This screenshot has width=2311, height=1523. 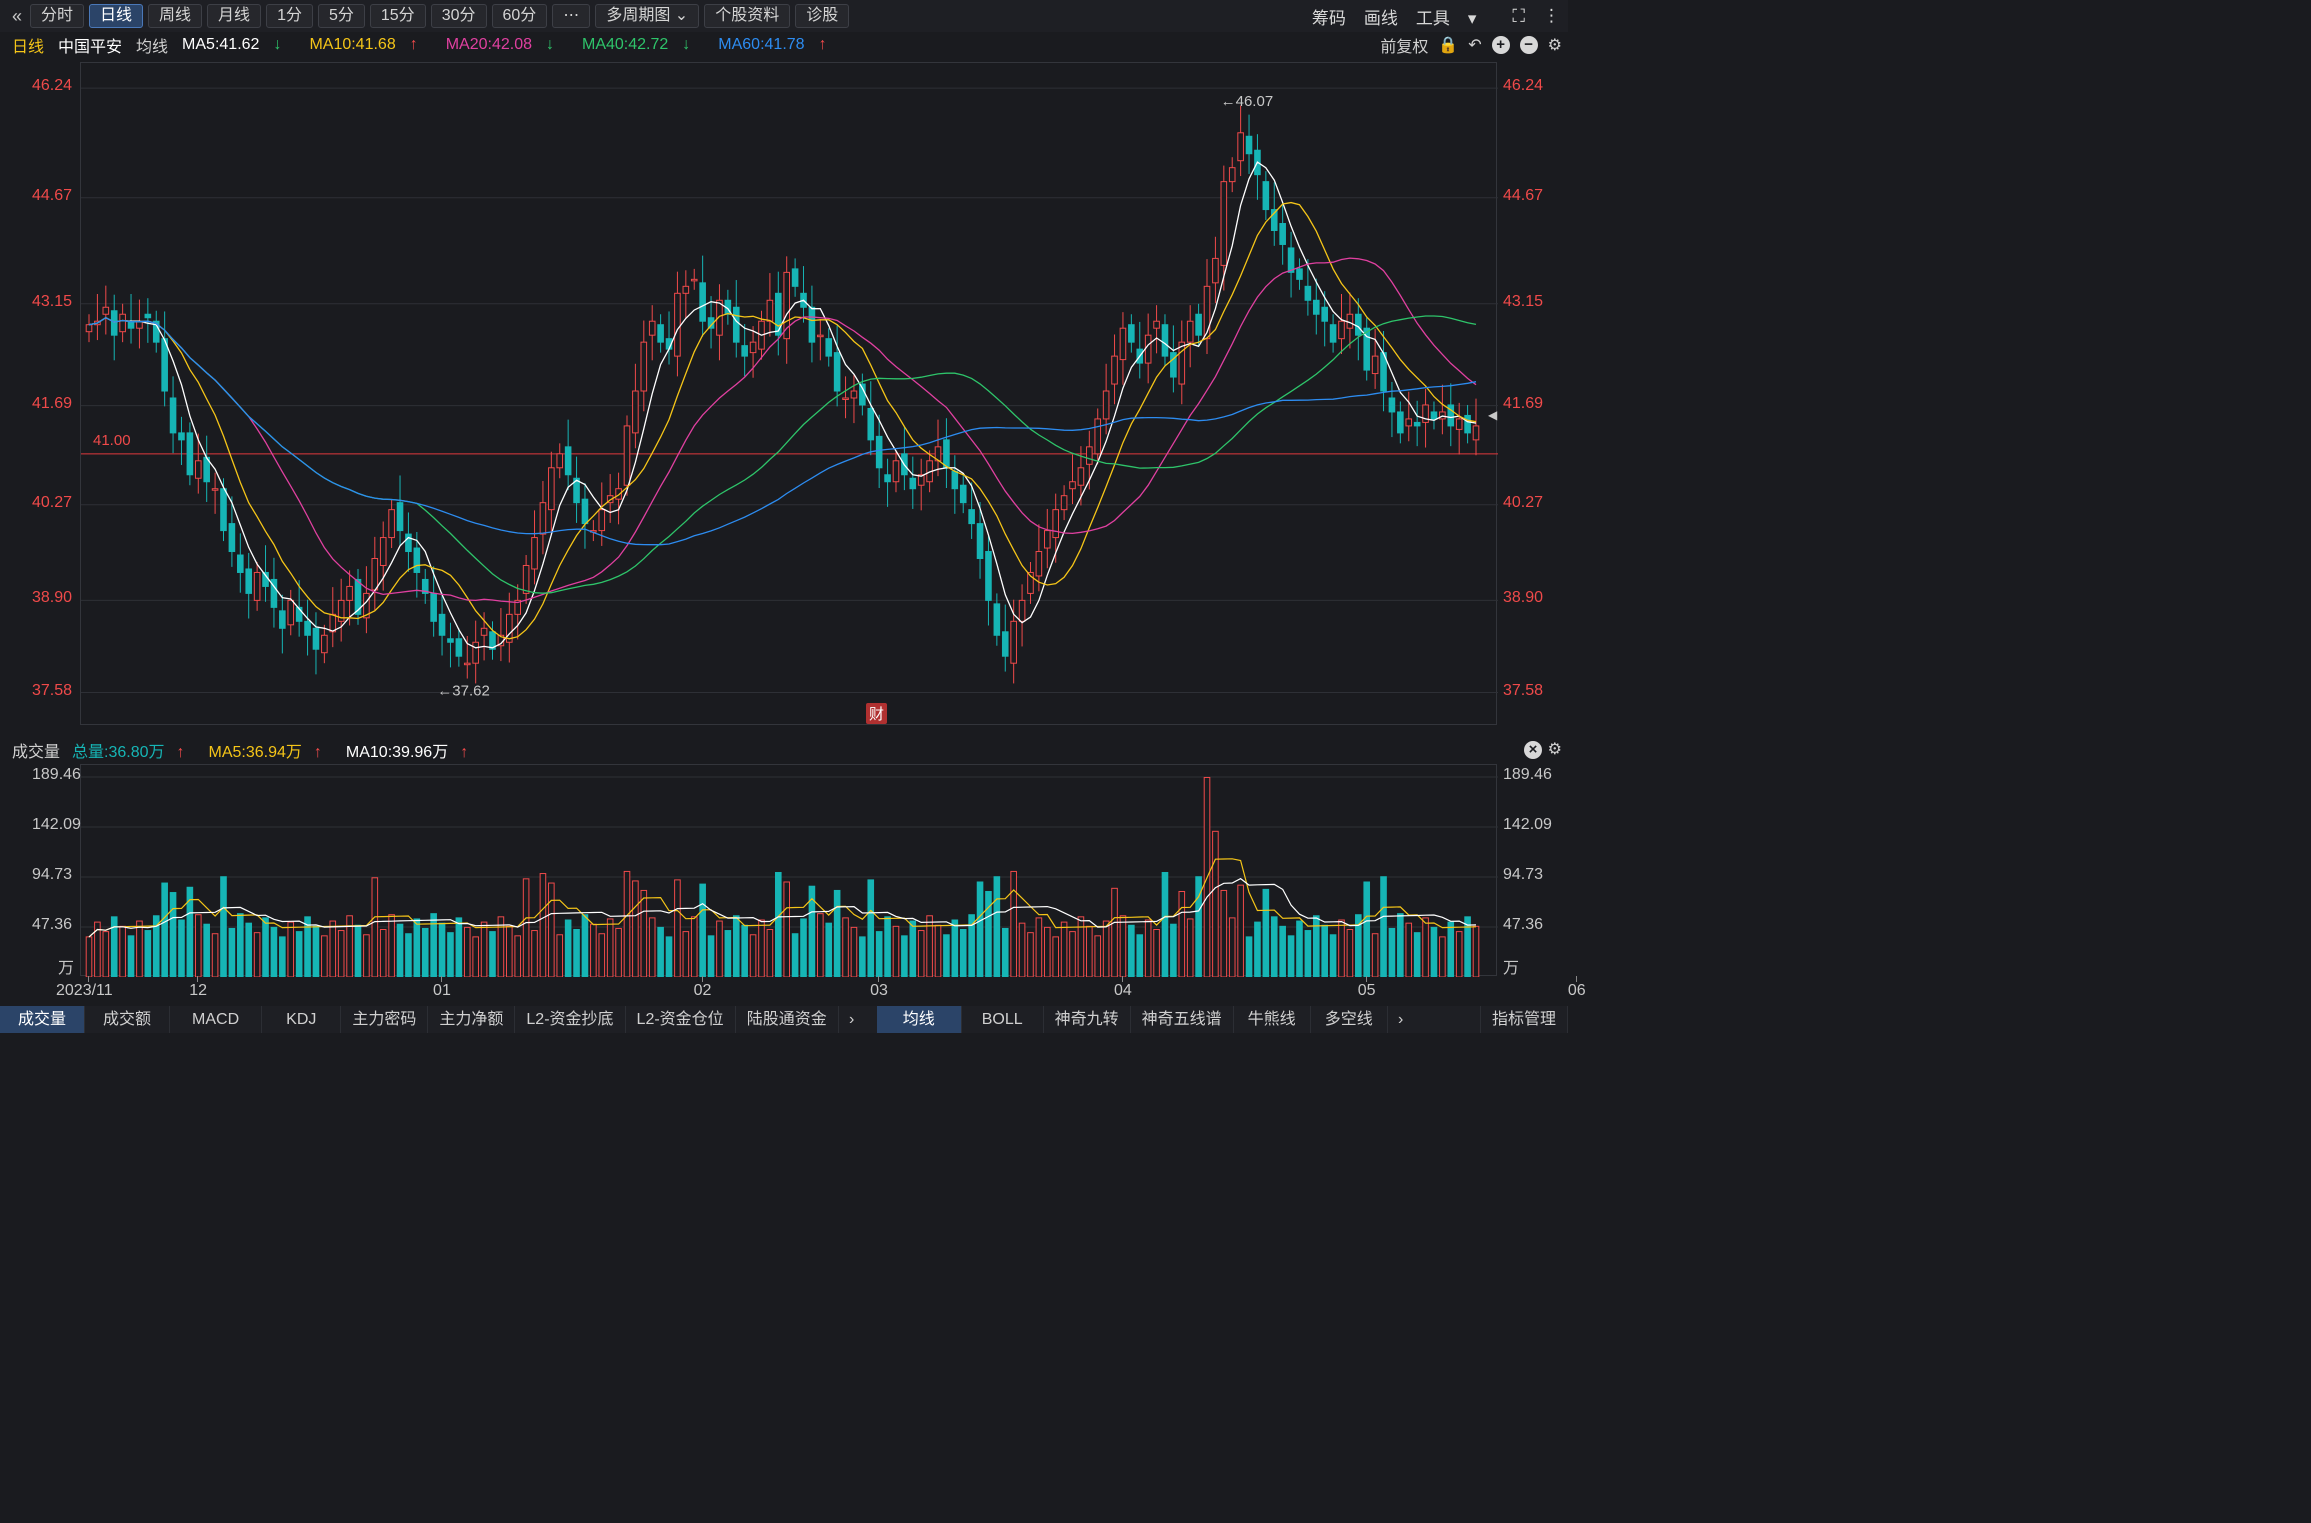 What do you see at coordinates (1329, 16) in the screenshot?
I see `chip-button: 筹码` at bounding box center [1329, 16].